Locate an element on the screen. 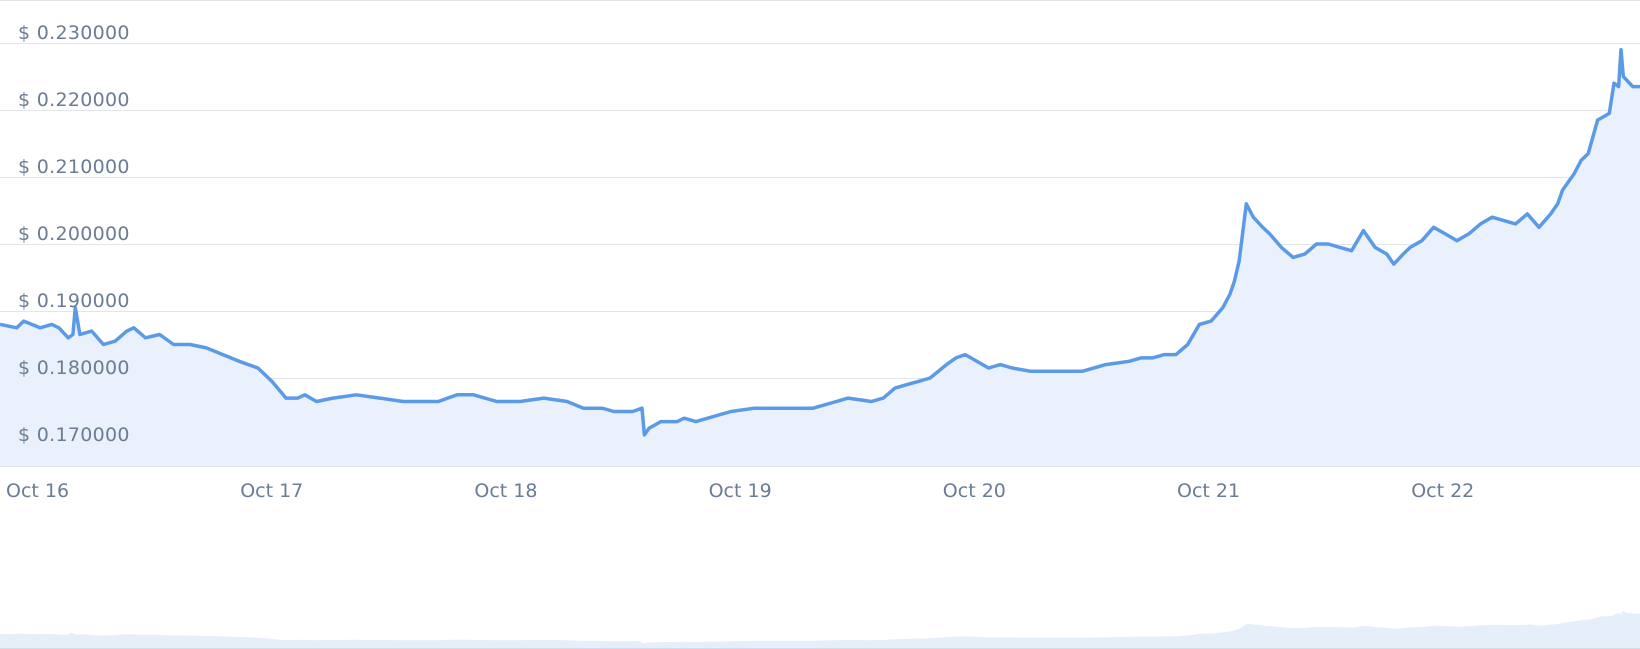 This screenshot has height=649, width=1640. navigator is located at coordinates (820, 629).